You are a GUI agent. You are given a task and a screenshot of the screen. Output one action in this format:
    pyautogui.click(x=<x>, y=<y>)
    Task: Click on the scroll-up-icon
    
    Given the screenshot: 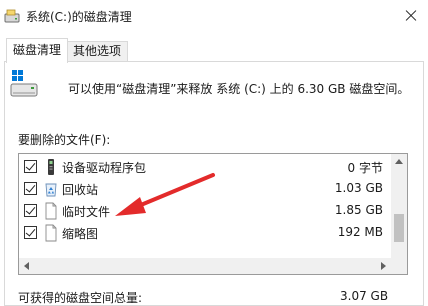 What is the action you would take?
    pyautogui.click(x=399, y=162)
    